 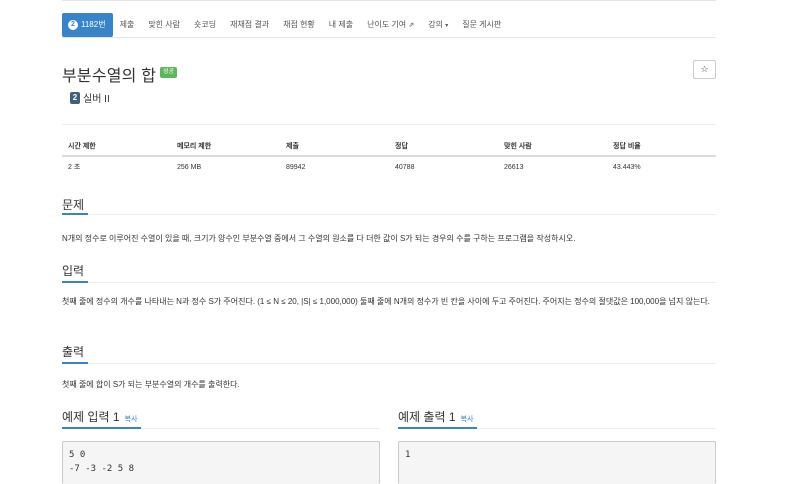 I want to click on tab-submit: 제출, so click(x=127, y=25).